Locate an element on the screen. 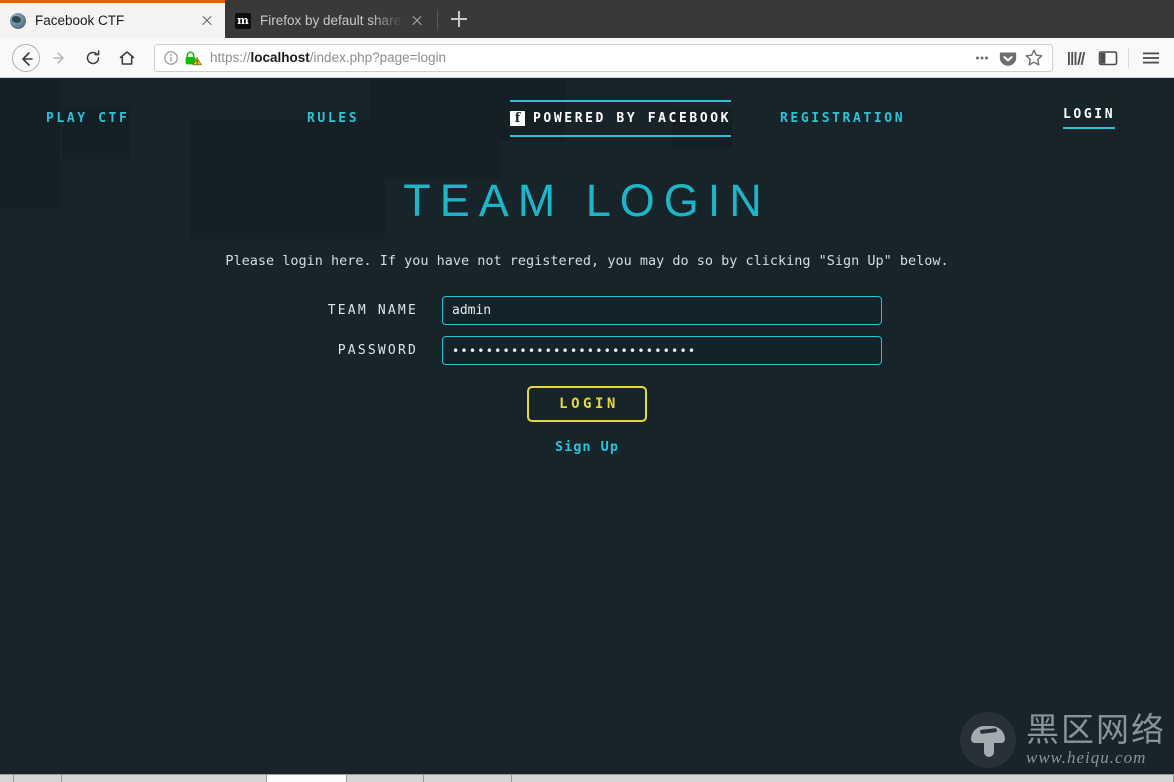 This screenshot has height=782, width=1174. toolbar-divider is located at coordinates (1128, 57).